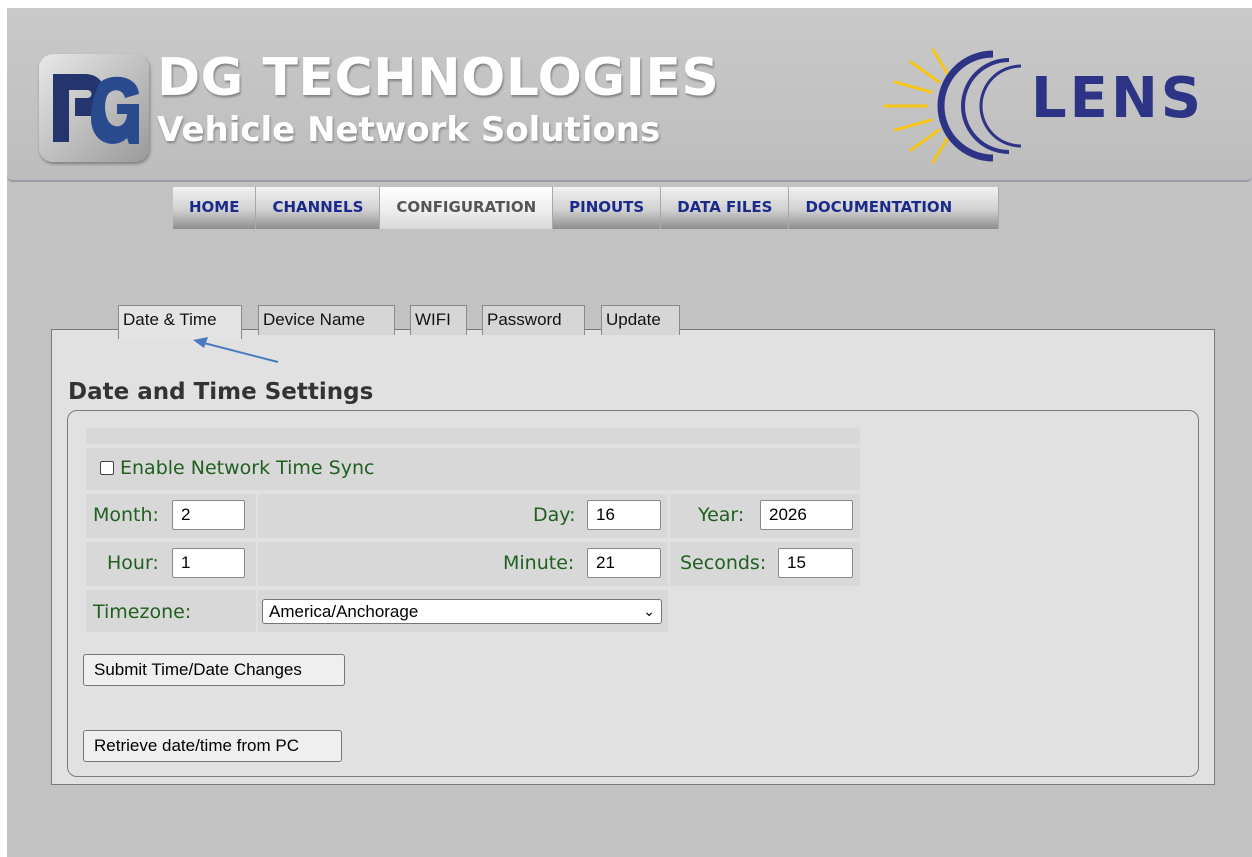 Image resolution: width=1252 pixels, height=857 pixels. What do you see at coordinates (721, 515) in the screenshot?
I see `year-label: Year:` at bounding box center [721, 515].